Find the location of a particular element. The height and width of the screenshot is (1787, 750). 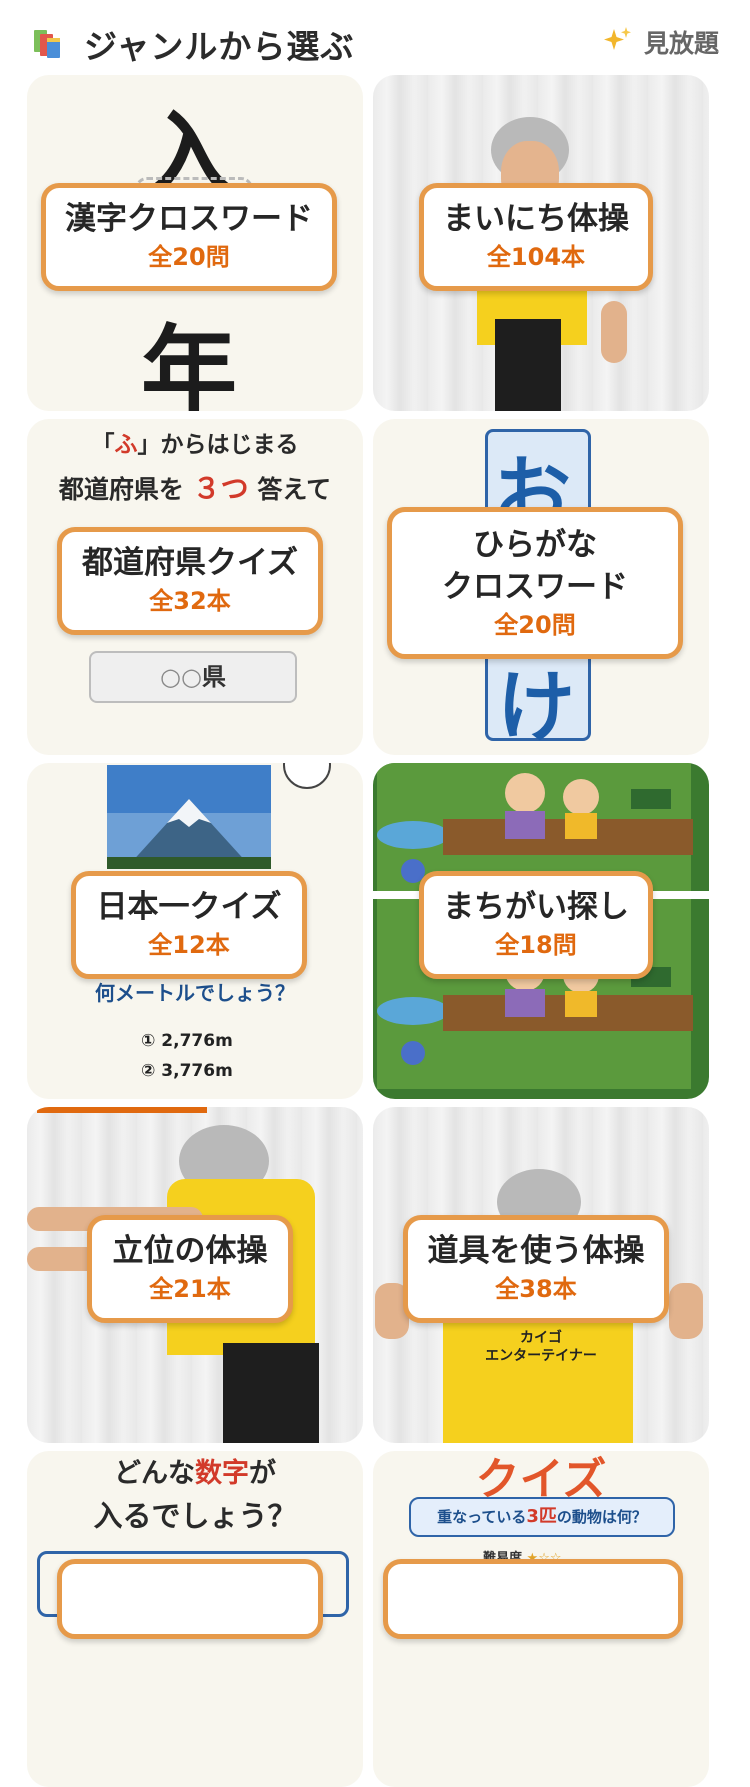

quiz-line-2: 入るでしょう？ is located at coordinates (195, 1516).